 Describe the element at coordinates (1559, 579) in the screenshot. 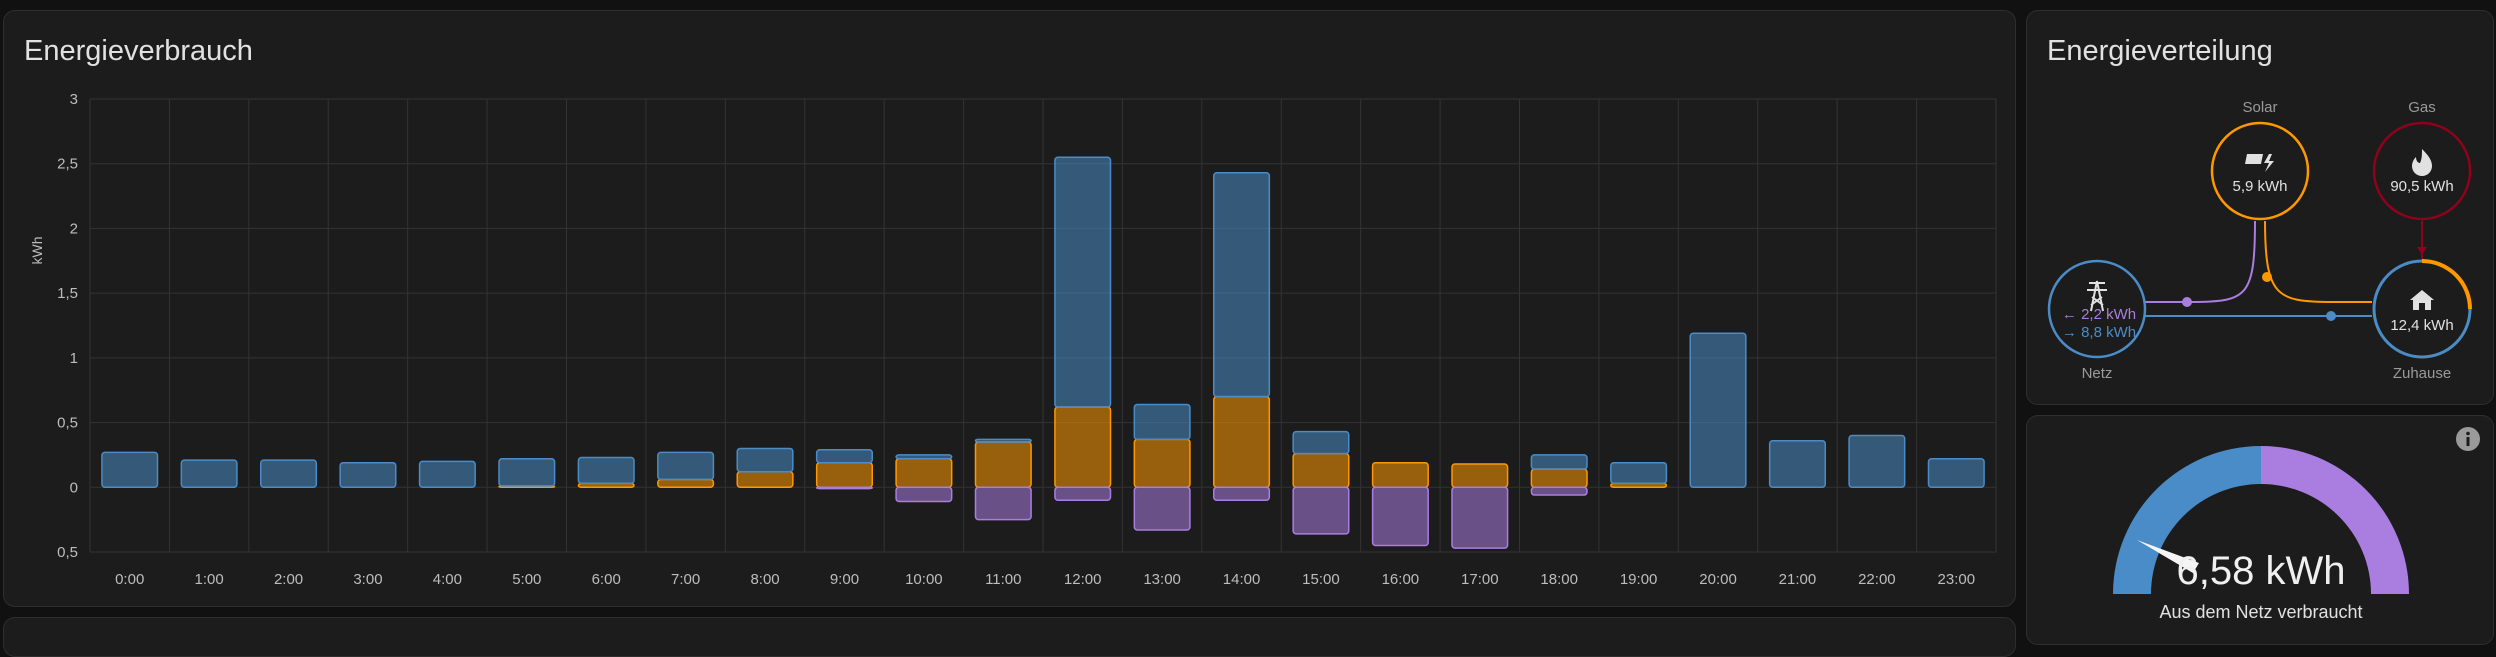

I see `x-tick-label: 18:00` at that location.